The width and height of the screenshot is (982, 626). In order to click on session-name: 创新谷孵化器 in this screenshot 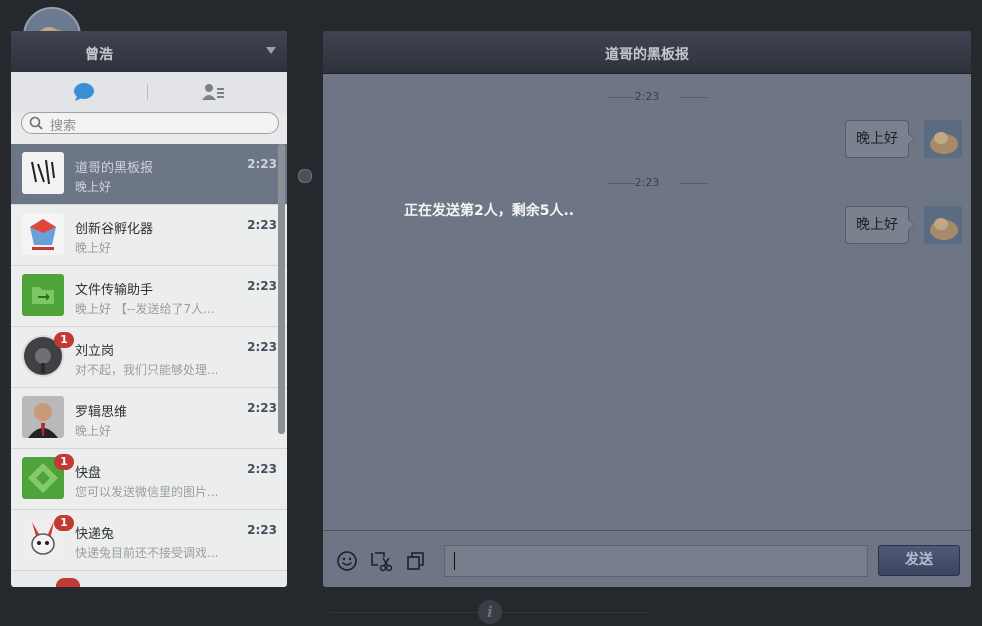, I will do `click(114, 229)`.